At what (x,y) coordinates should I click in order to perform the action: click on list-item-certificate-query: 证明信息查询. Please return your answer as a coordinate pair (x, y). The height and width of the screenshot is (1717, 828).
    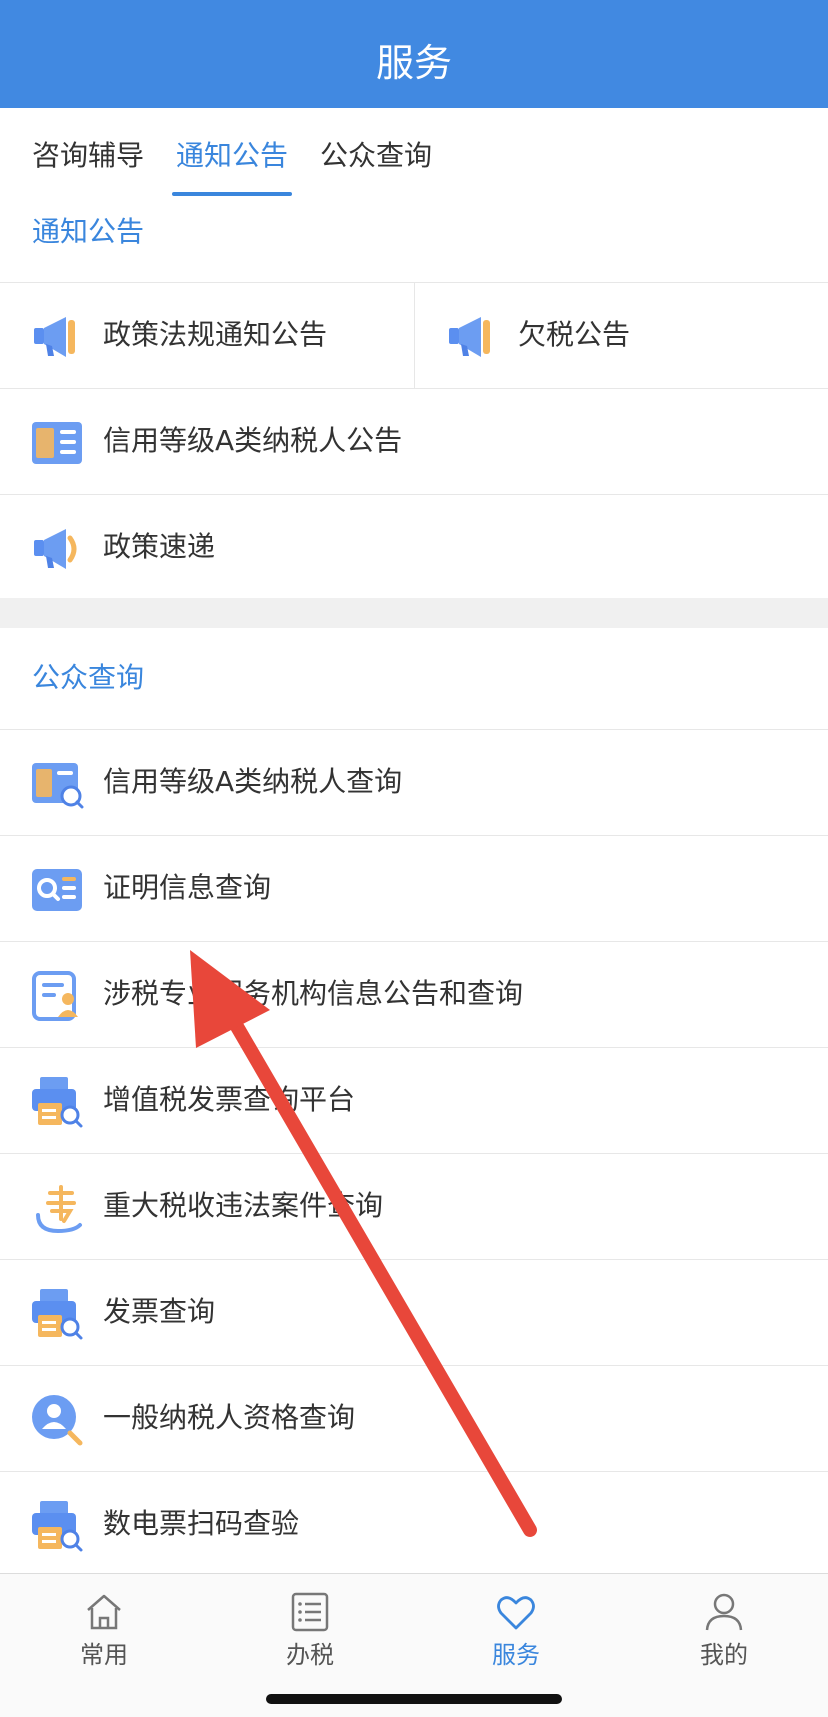
    Looking at the image, I should click on (414, 888).